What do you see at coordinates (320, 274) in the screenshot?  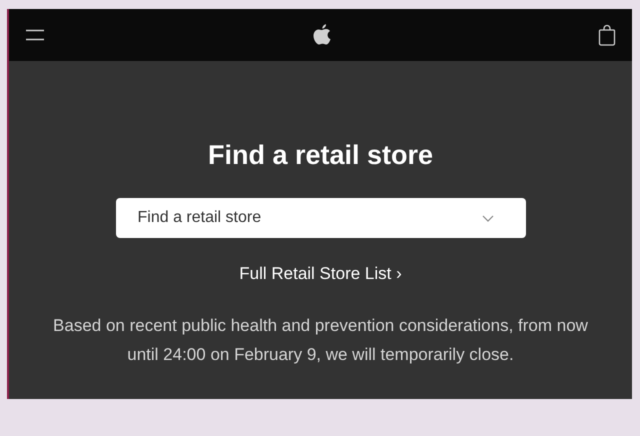 I see `store-list-link: Full Retail Store List ›` at bounding box center [320, 274].